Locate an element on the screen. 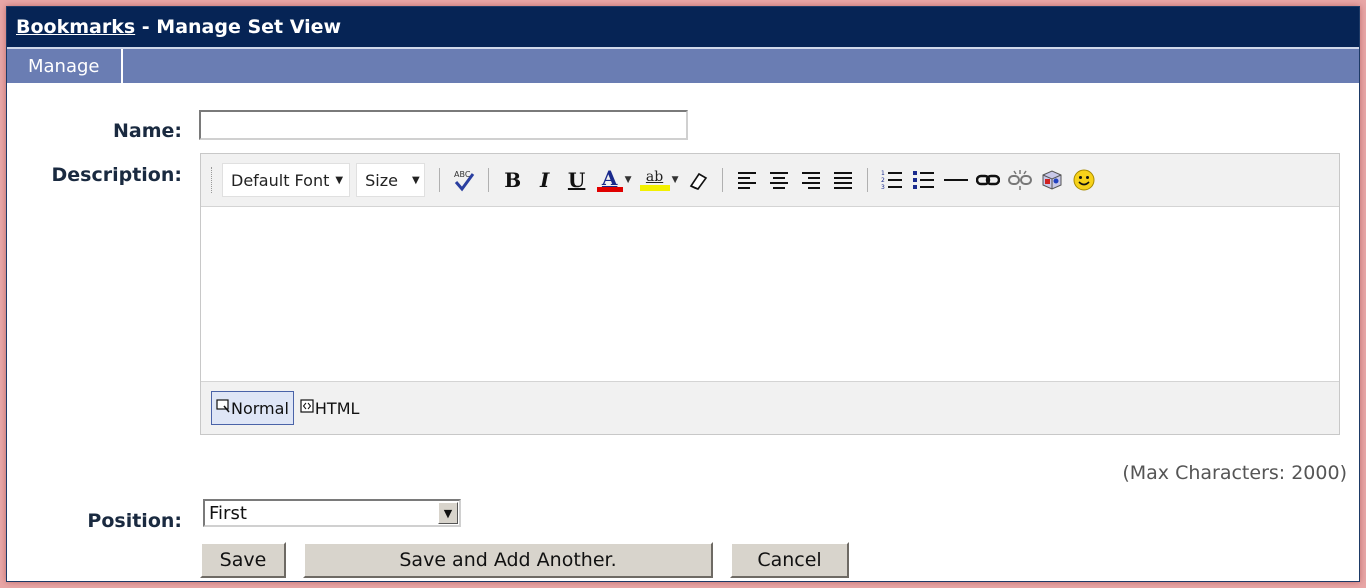  align-justify-icon is located at coordinates (843, 180).